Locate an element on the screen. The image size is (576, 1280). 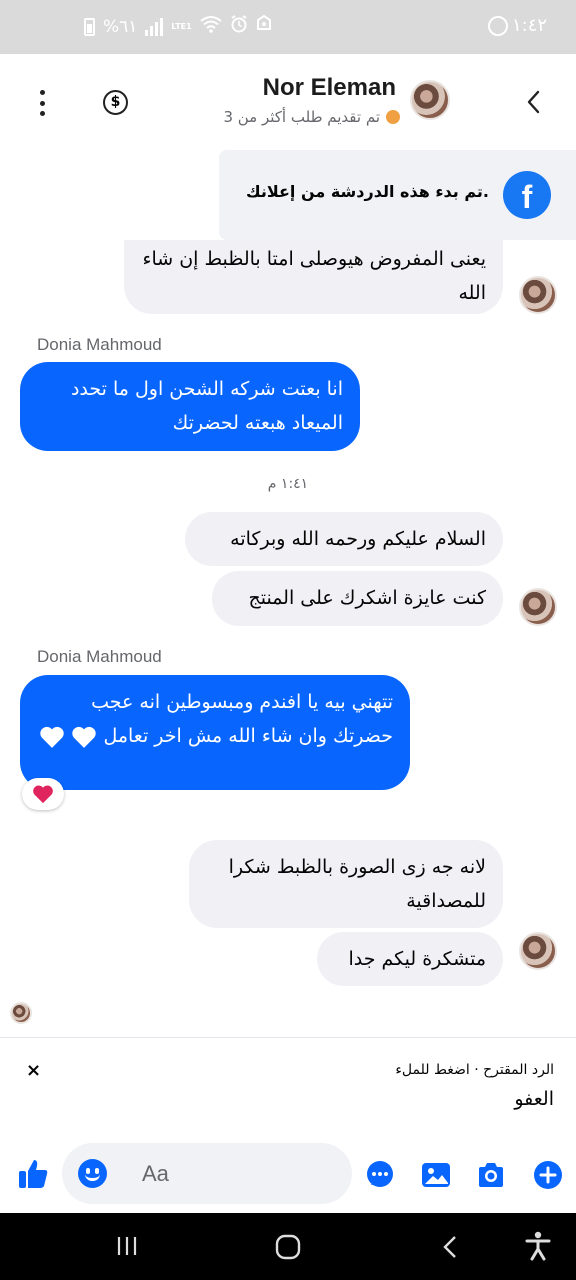
suggested-reply-label: الرد المقترح · اضغط للملء is located at coordinates (474, 1070).